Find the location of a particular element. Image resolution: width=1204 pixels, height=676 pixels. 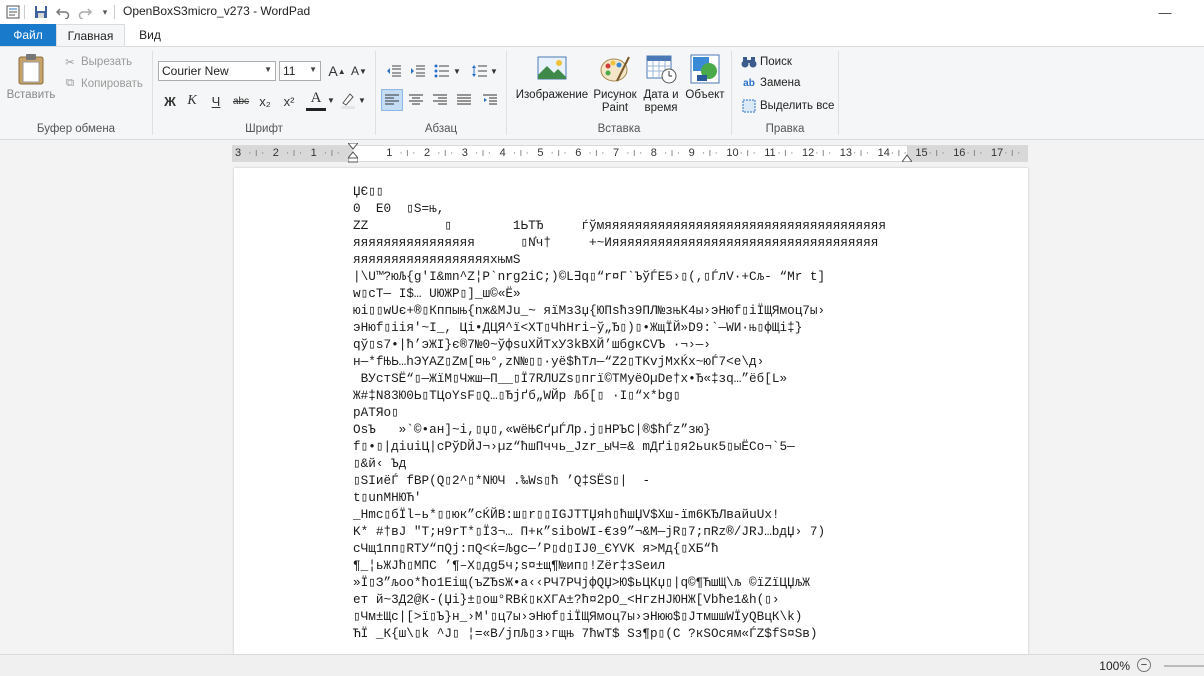

insert-image-button: Изображение is located at coordinates (552, 77).